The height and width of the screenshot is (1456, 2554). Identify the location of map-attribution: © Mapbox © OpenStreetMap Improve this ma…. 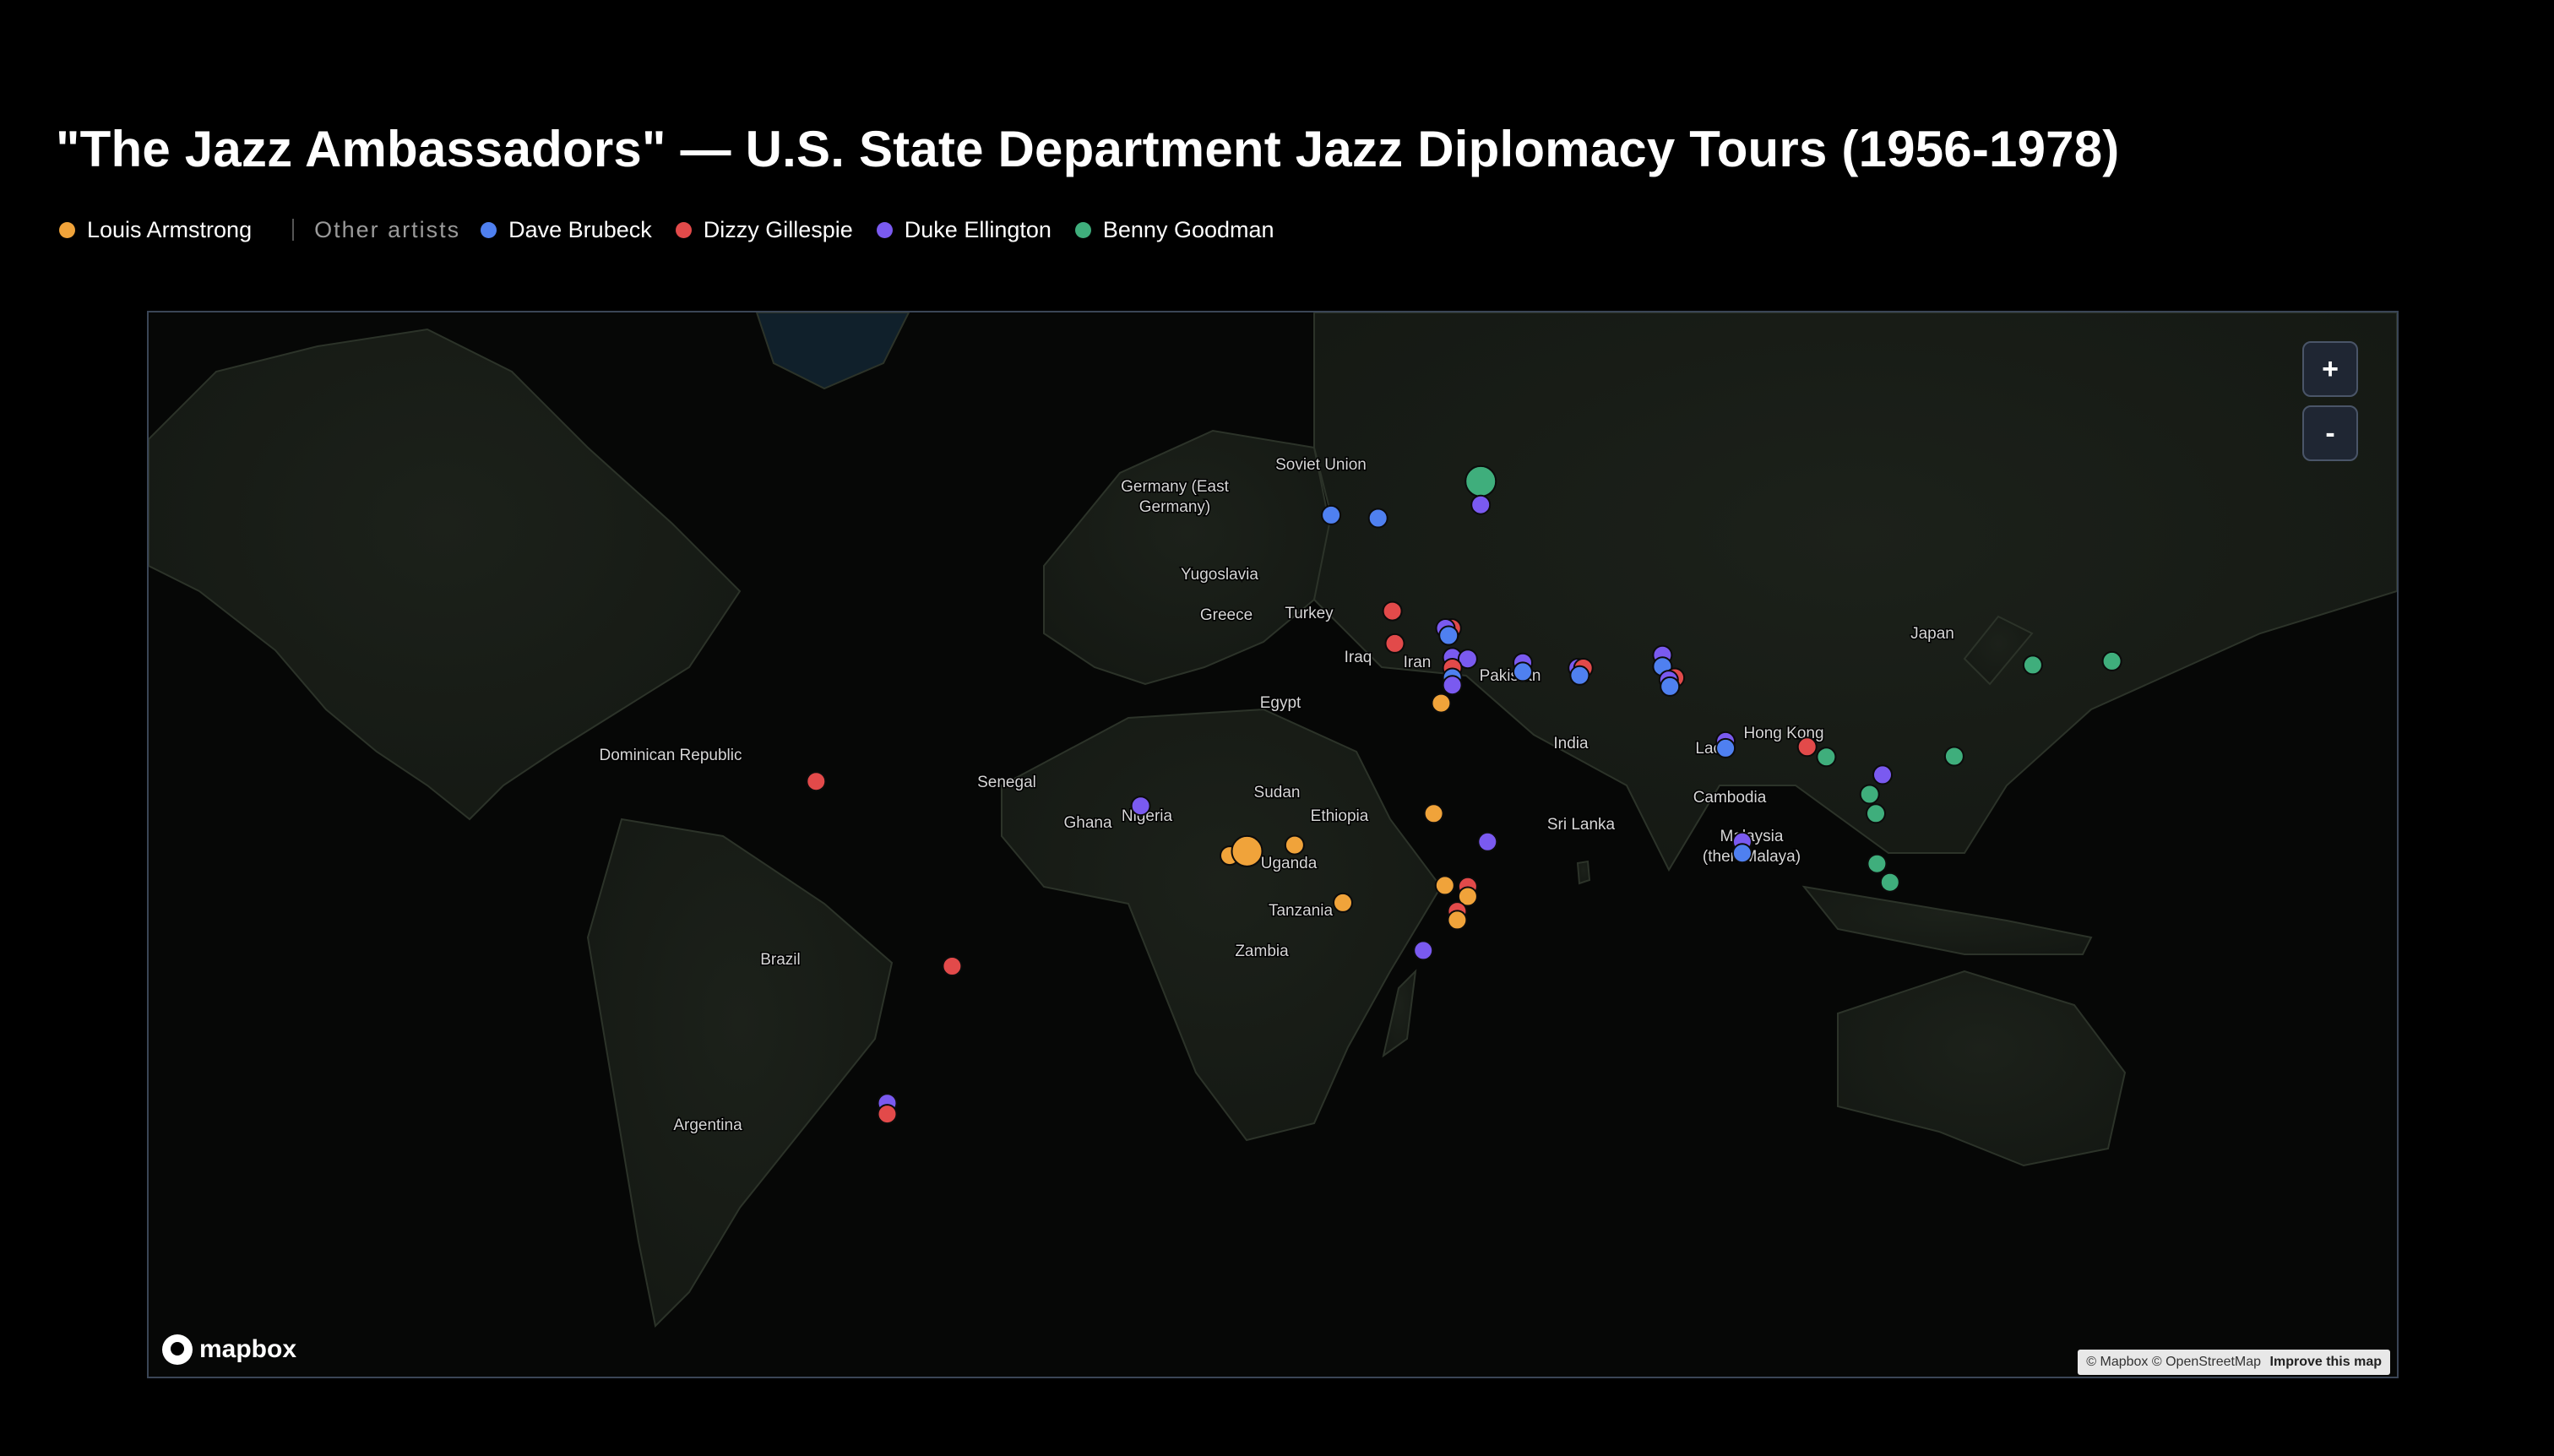
(2234, 1363).